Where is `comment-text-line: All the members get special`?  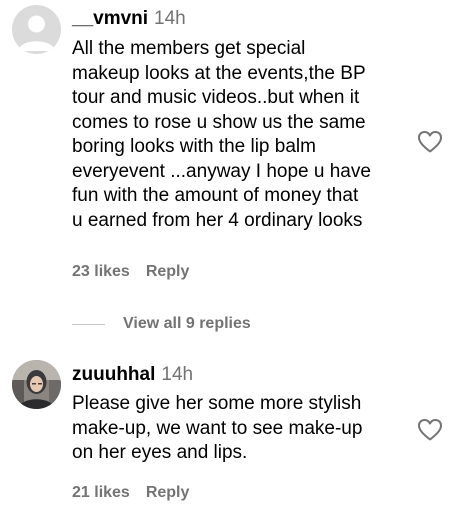
comment-text-line: All the members get special is located at coordinates (189, 48).